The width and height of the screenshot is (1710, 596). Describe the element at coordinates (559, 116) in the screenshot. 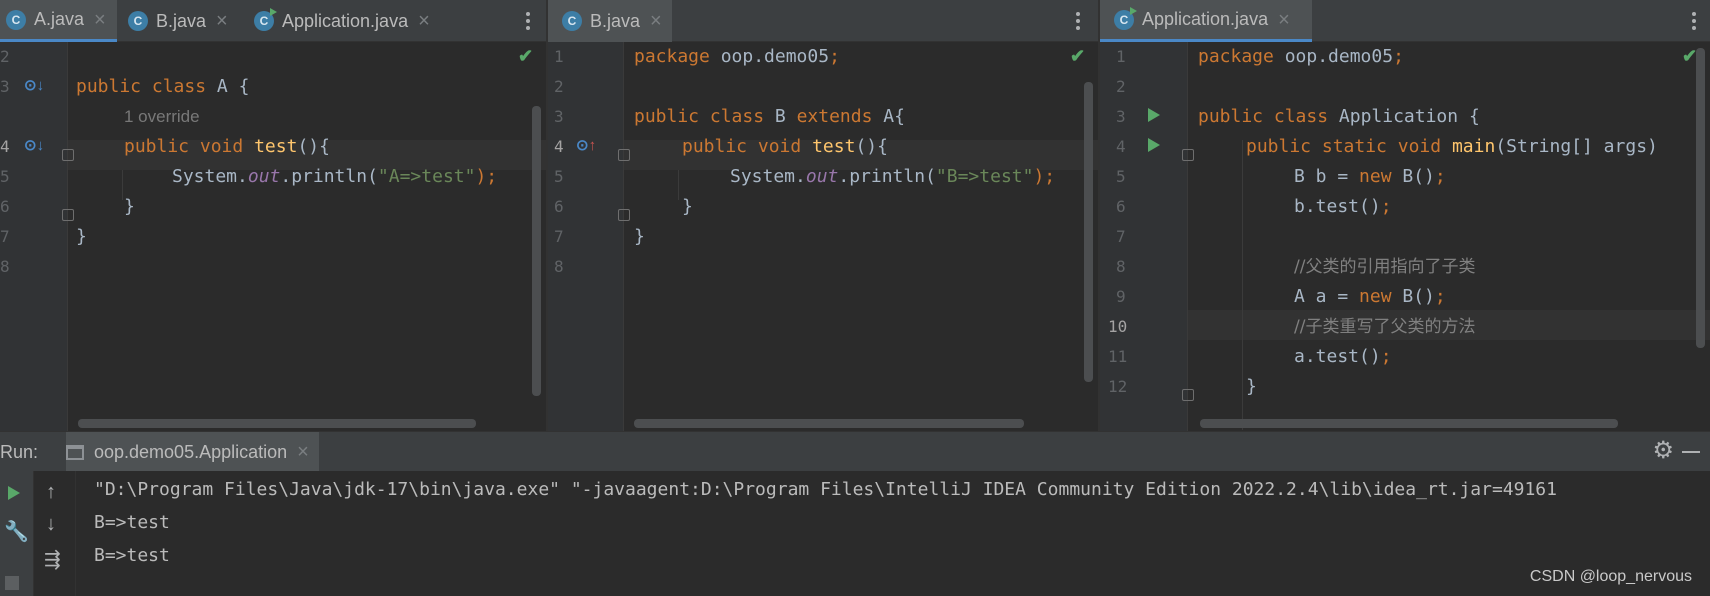

I see `line-number: 3` at that location.